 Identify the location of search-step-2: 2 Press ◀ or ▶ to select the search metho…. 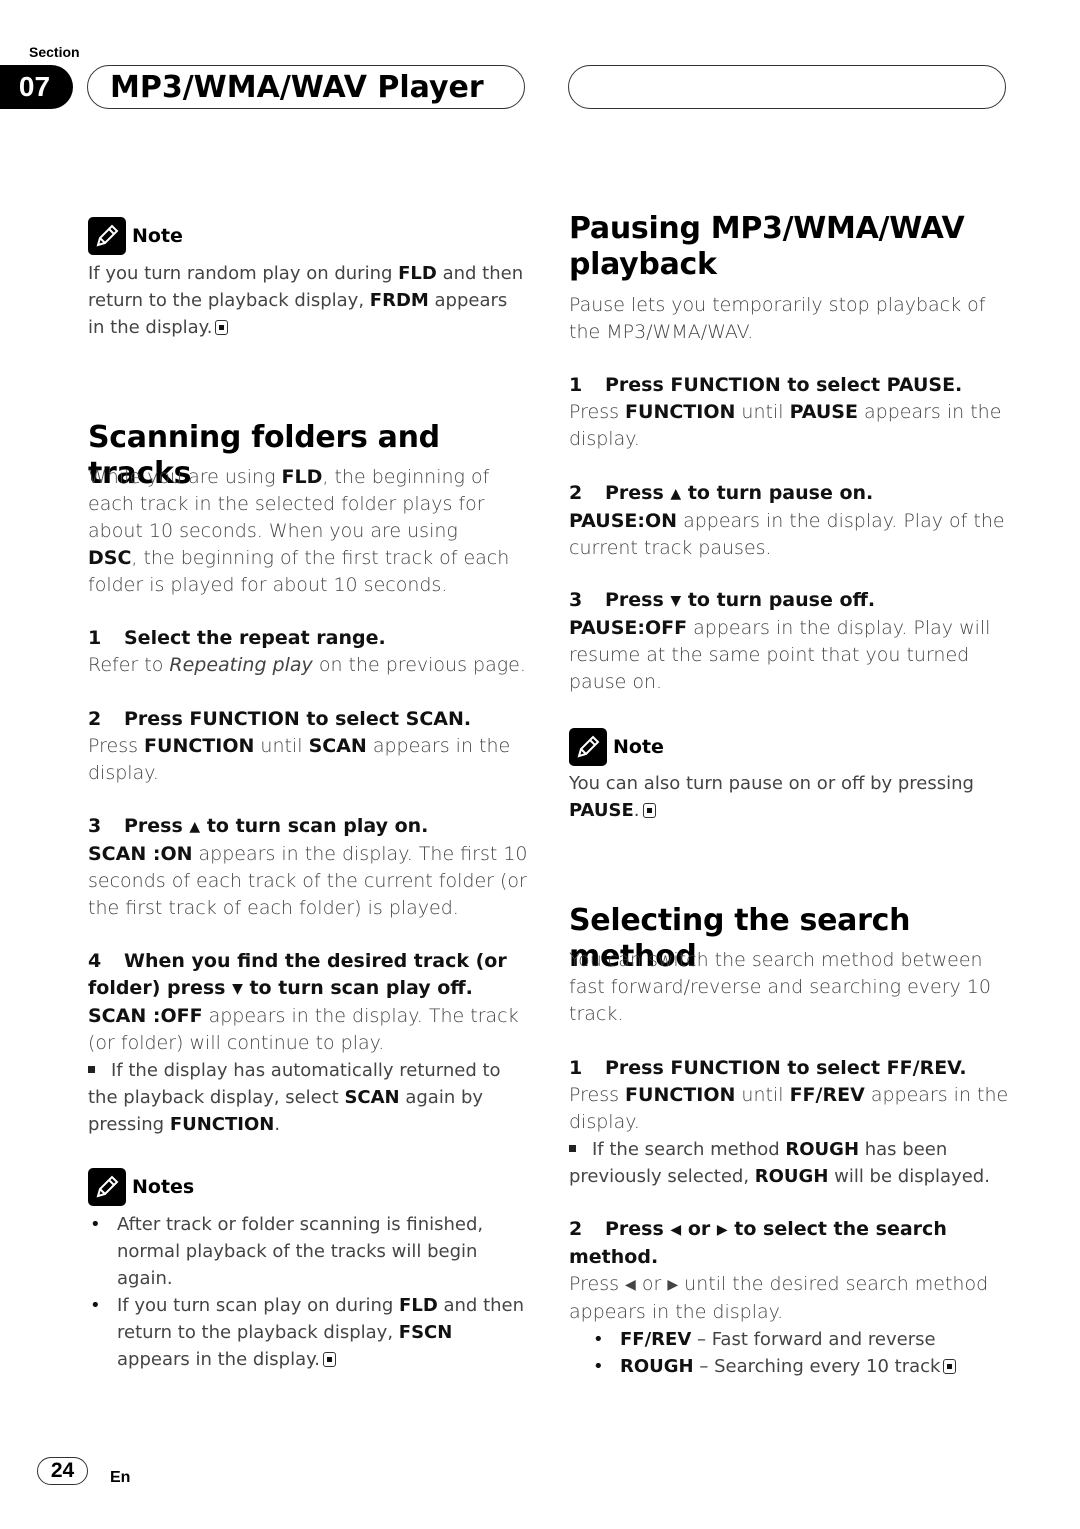
(789, 1298).